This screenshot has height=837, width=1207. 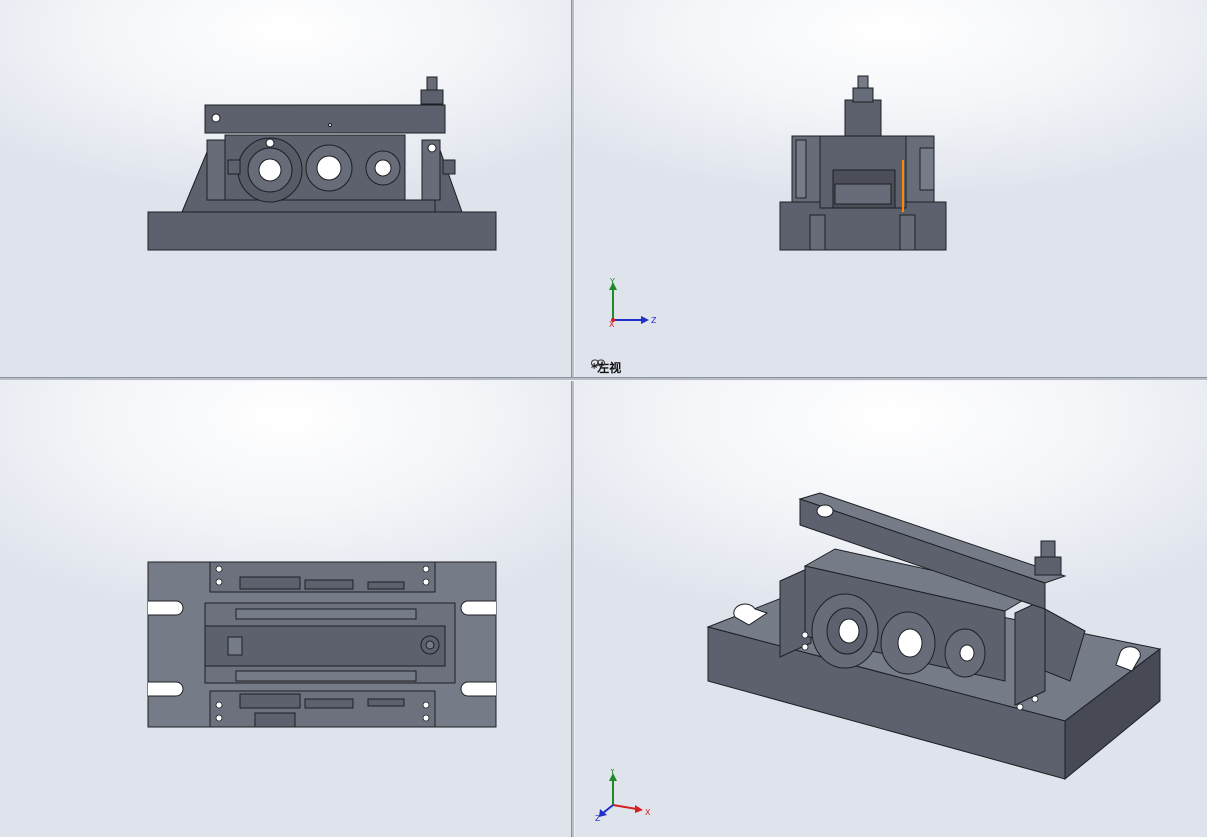 I want to click on left-view-model, so click(x=863, y=163).